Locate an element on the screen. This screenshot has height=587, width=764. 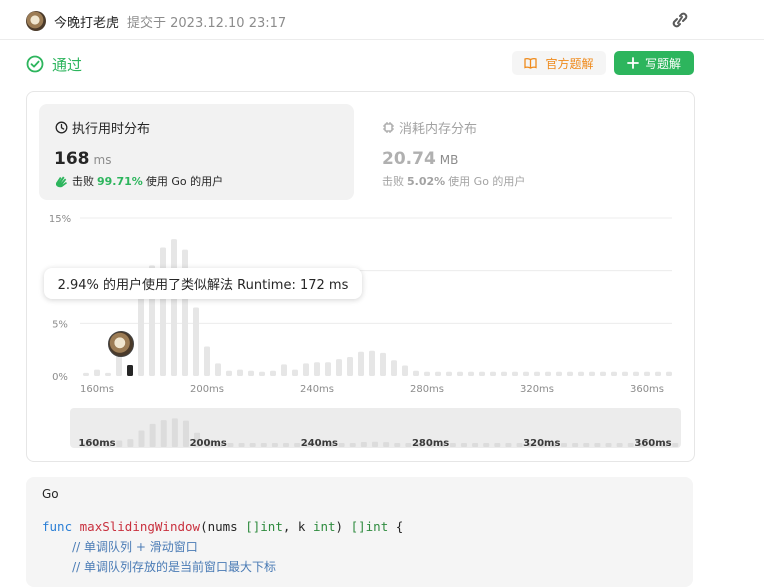
runtime-number: 168 is located at coordinates (72, 159).